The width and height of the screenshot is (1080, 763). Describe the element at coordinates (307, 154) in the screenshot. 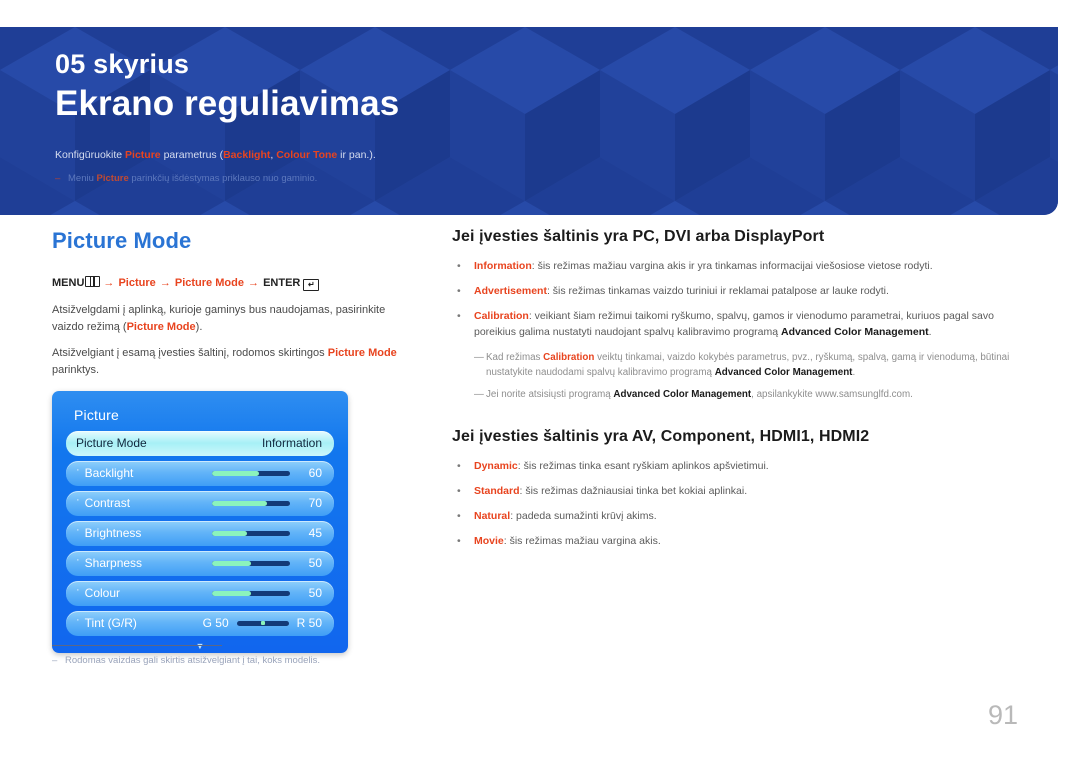

I see `header-desc-keyword-colour-tone: Colour Tone` at that location.